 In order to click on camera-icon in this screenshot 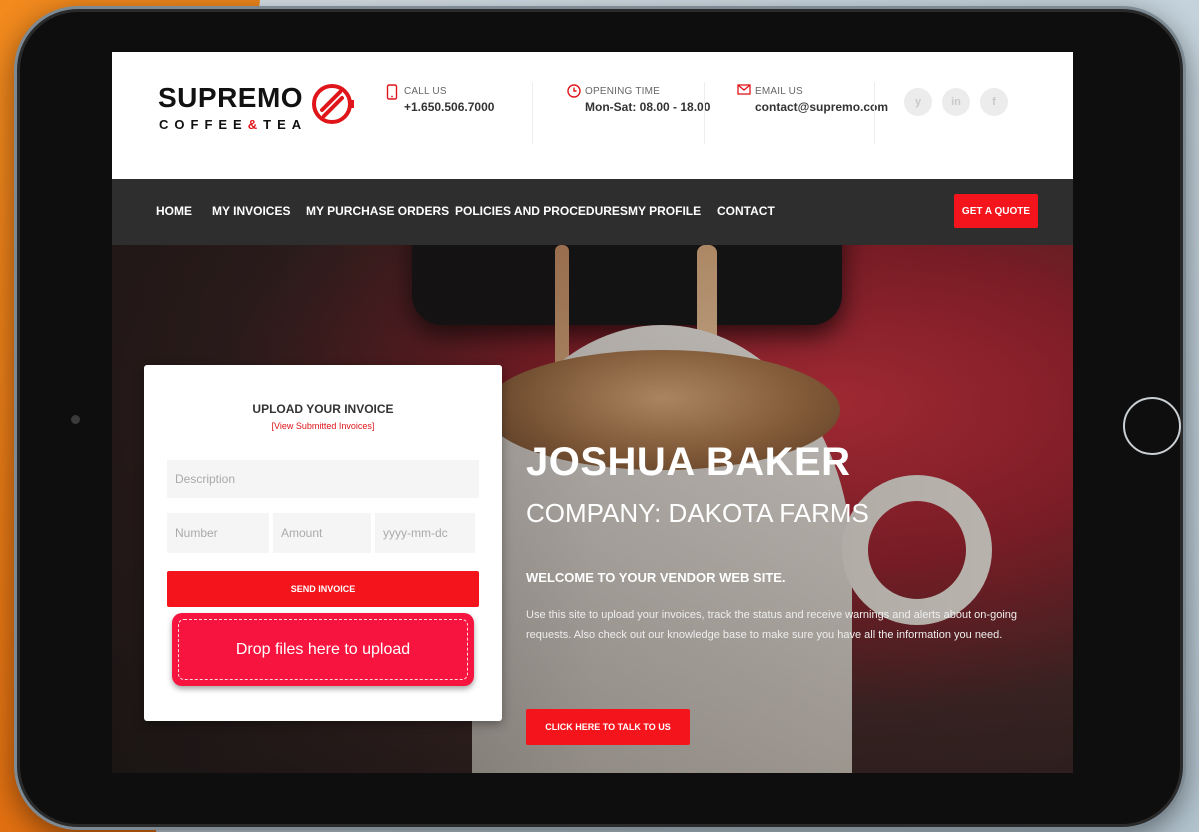, I will do `click(75, 419)`.